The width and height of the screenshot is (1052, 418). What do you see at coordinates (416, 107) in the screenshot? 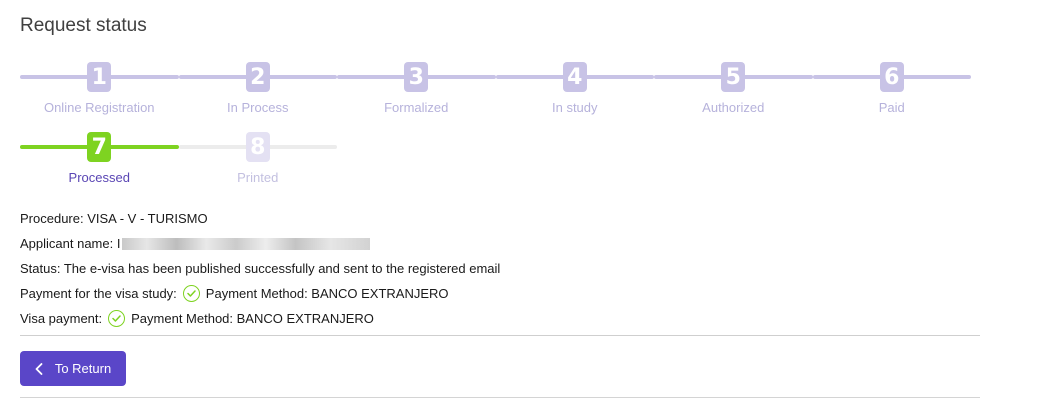
I see `step-label: Formalized` at bounding box center [416, 107].